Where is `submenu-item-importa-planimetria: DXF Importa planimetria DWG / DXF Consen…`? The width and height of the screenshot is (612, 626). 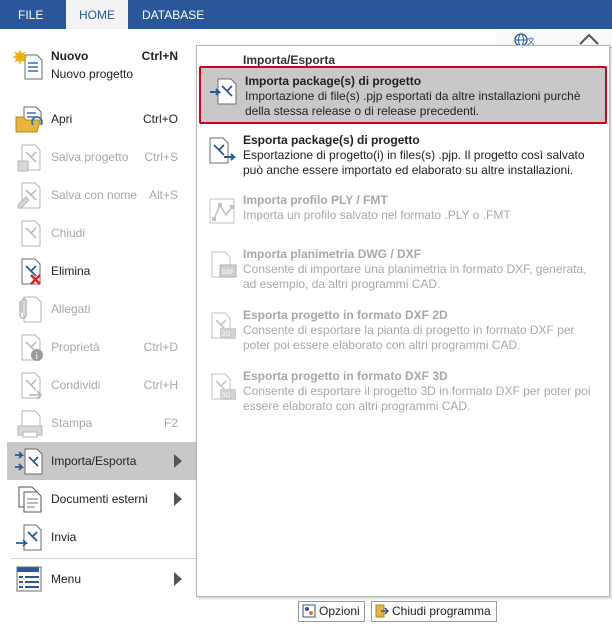 submenu-item-importa-planimetria: DXF Importa planimetria DWG / DXF Consen… is located at coordinates (403, 270).